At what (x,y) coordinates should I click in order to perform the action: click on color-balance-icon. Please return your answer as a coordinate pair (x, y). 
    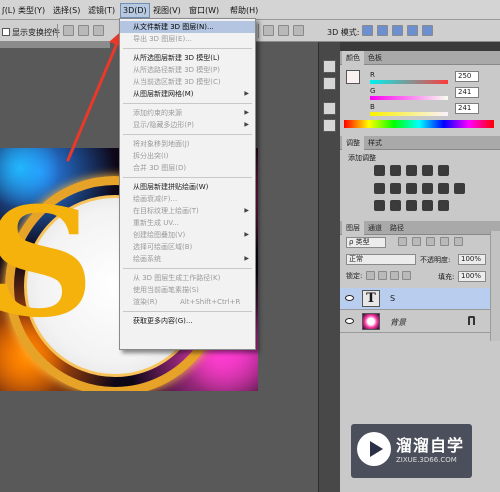
    Looking at the image, I should click on (395, 188).